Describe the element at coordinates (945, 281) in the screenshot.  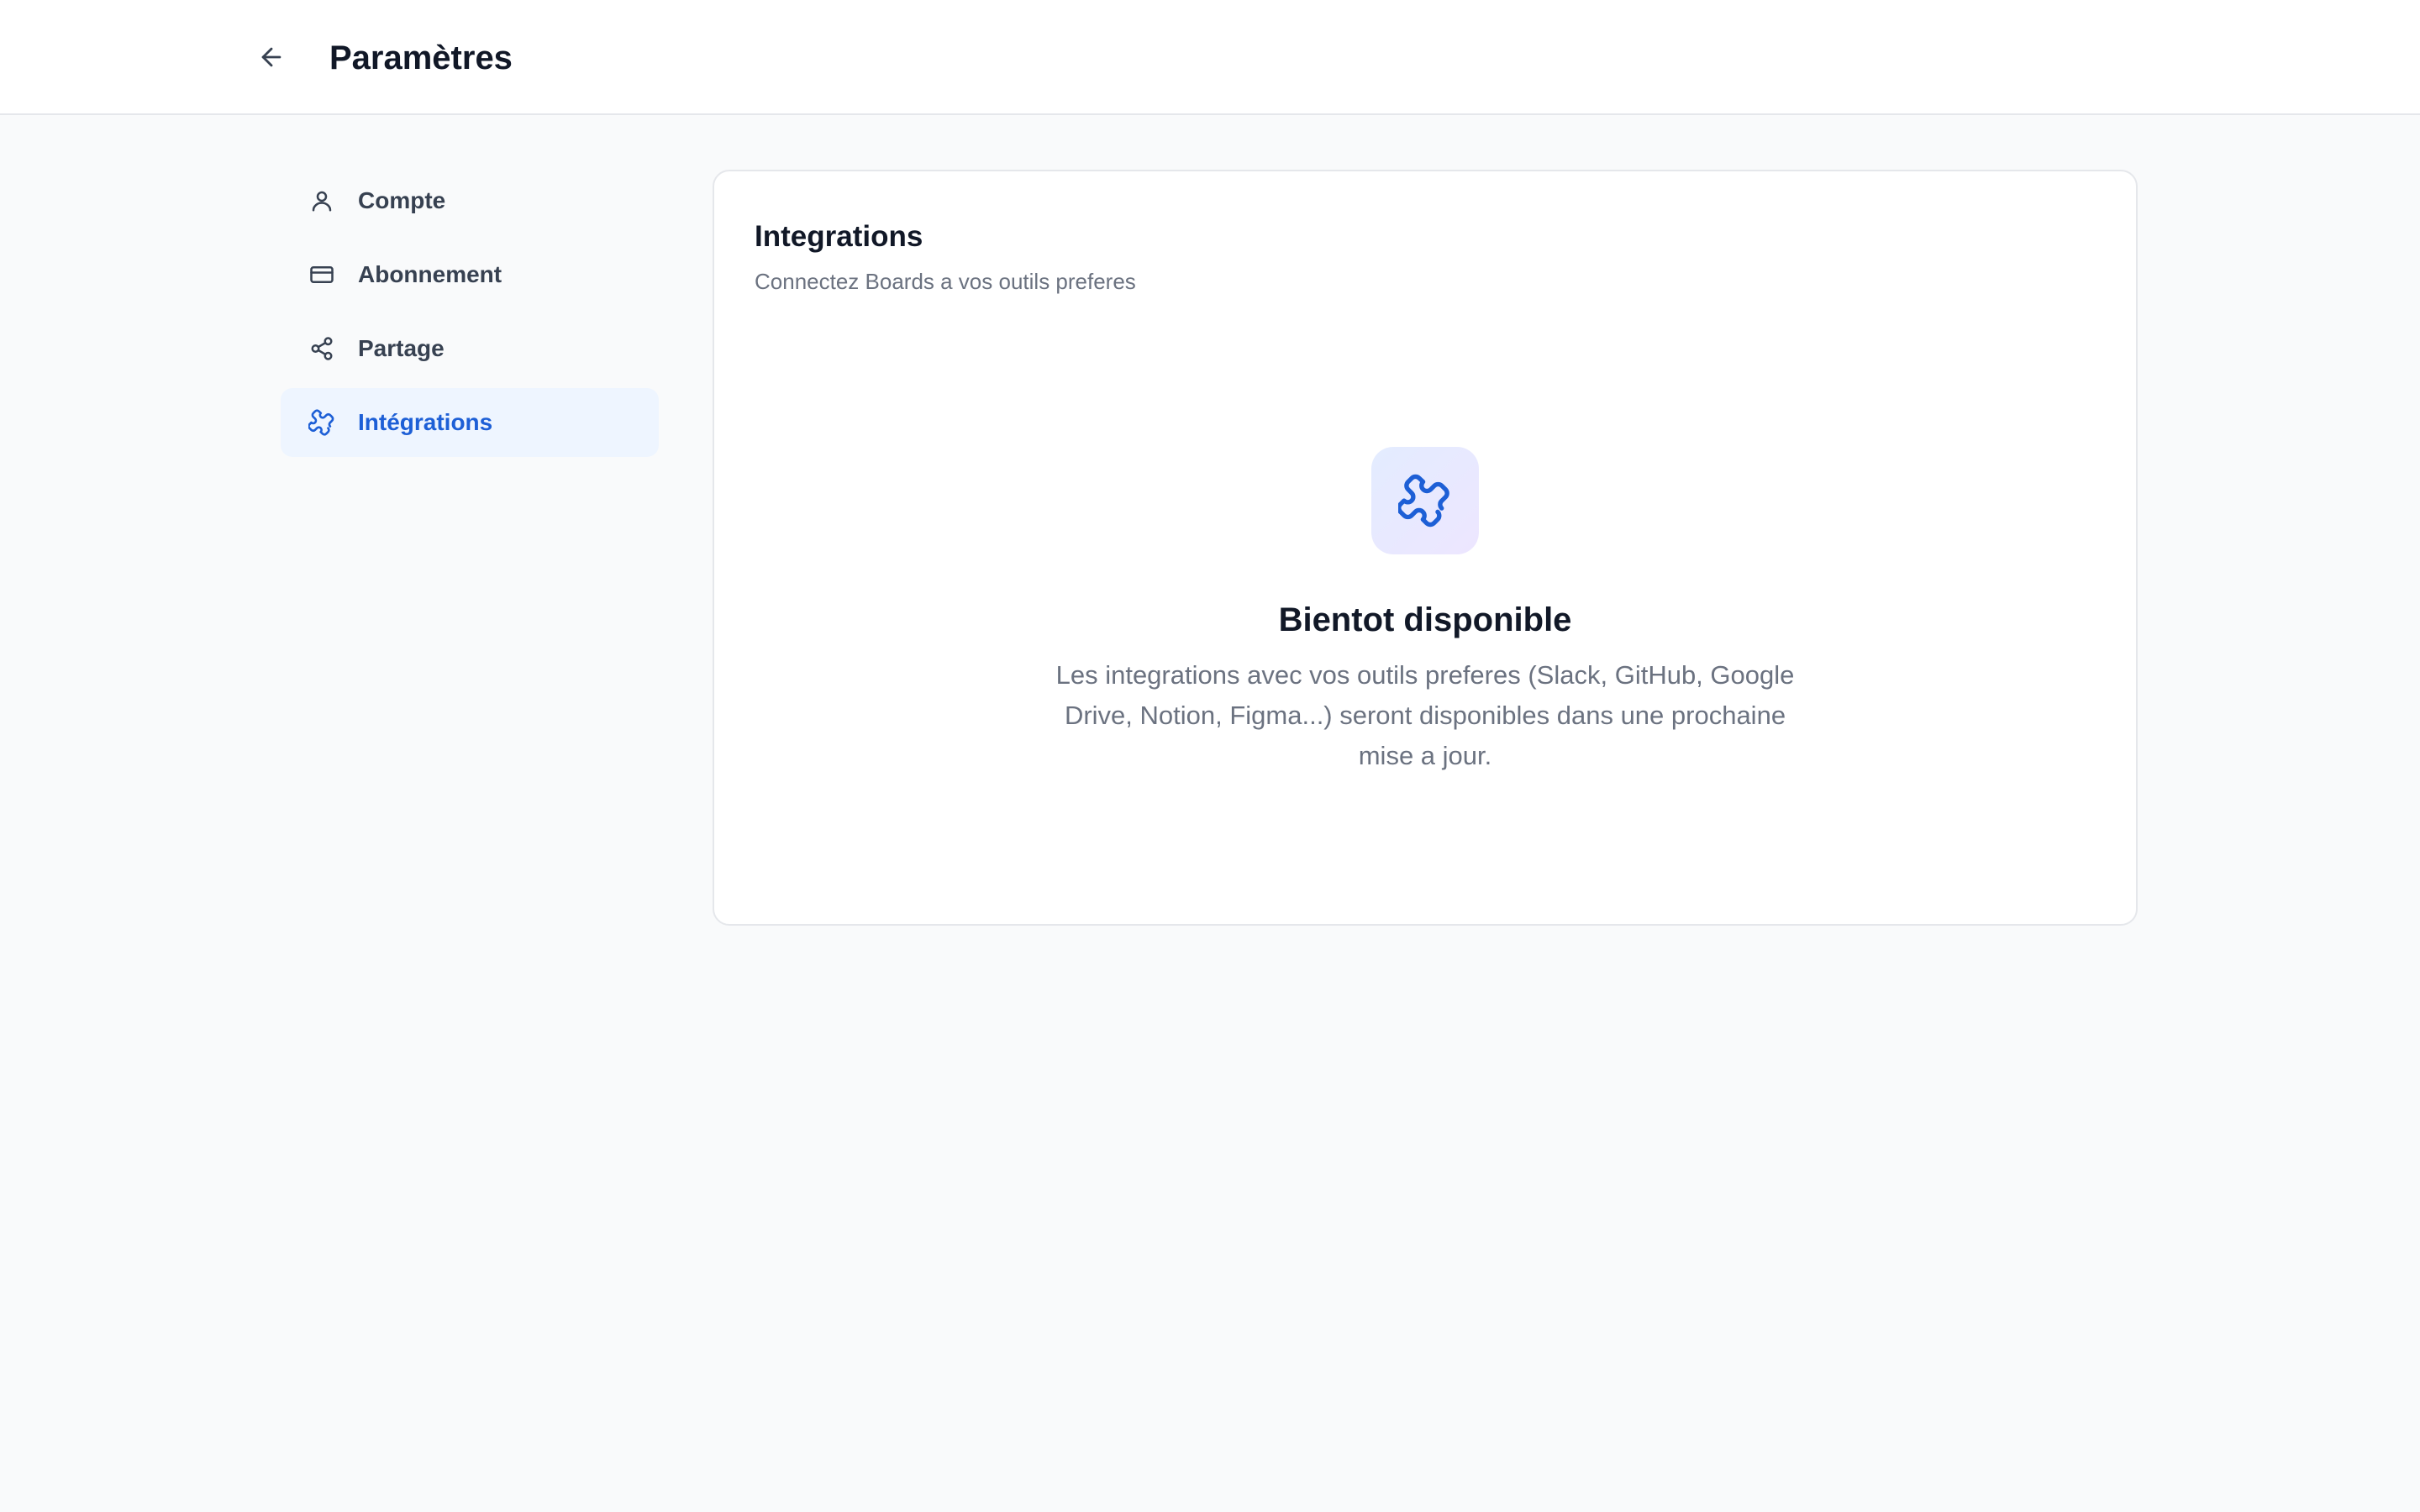
I see `section-subtitle: Connectez Boards a vos outils preferes` at that location.